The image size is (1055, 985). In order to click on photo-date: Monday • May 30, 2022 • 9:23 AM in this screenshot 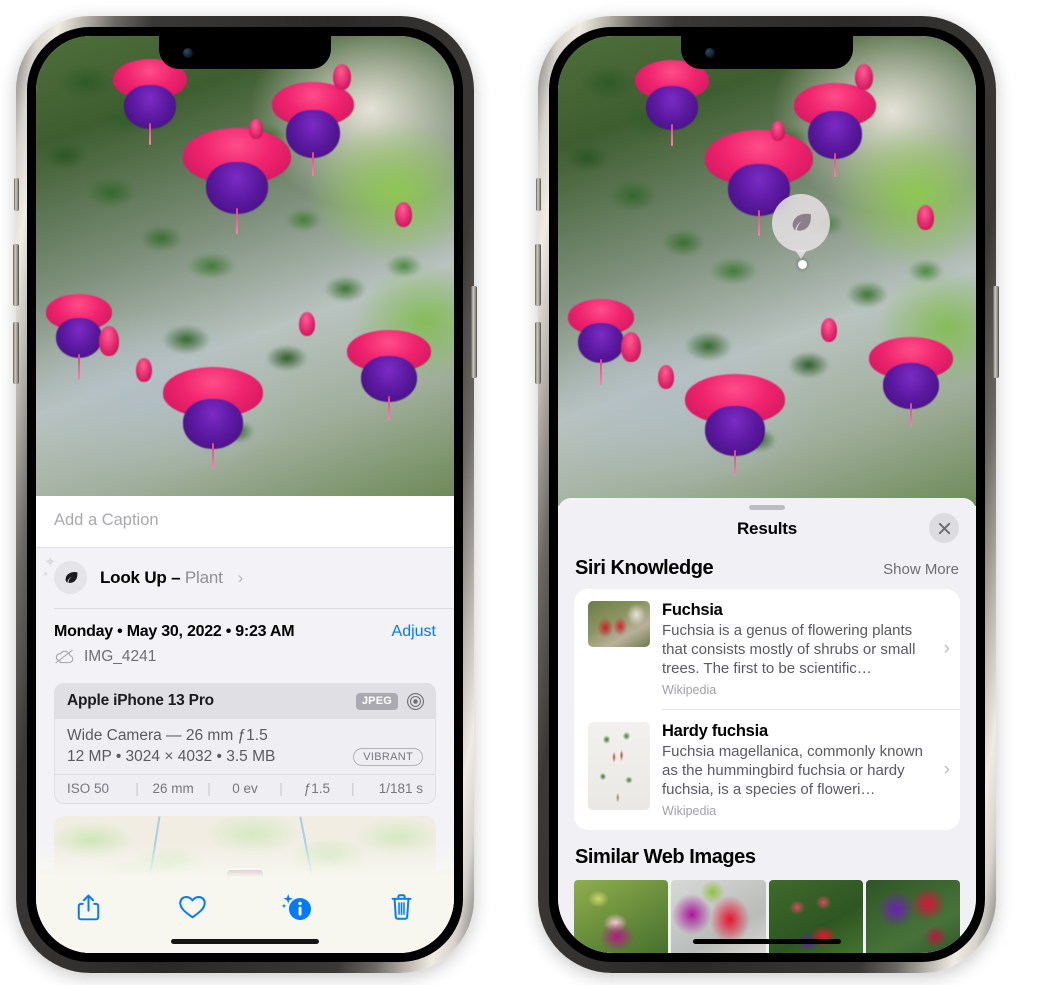, I will do `click(174, 631)`.